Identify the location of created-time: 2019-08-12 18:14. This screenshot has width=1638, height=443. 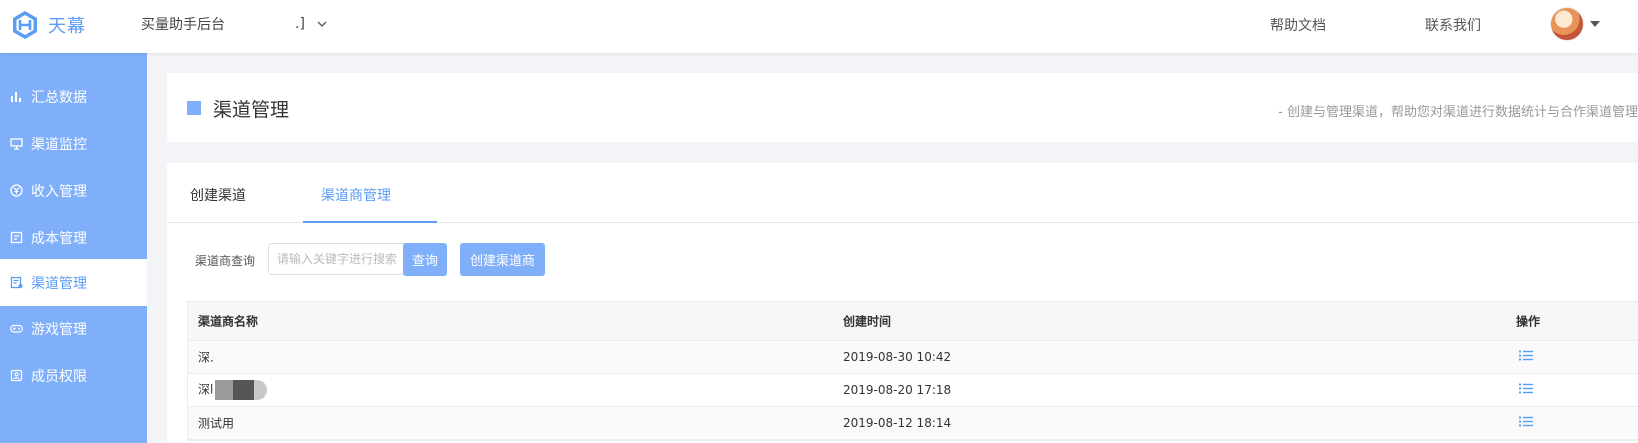
(897, 423).